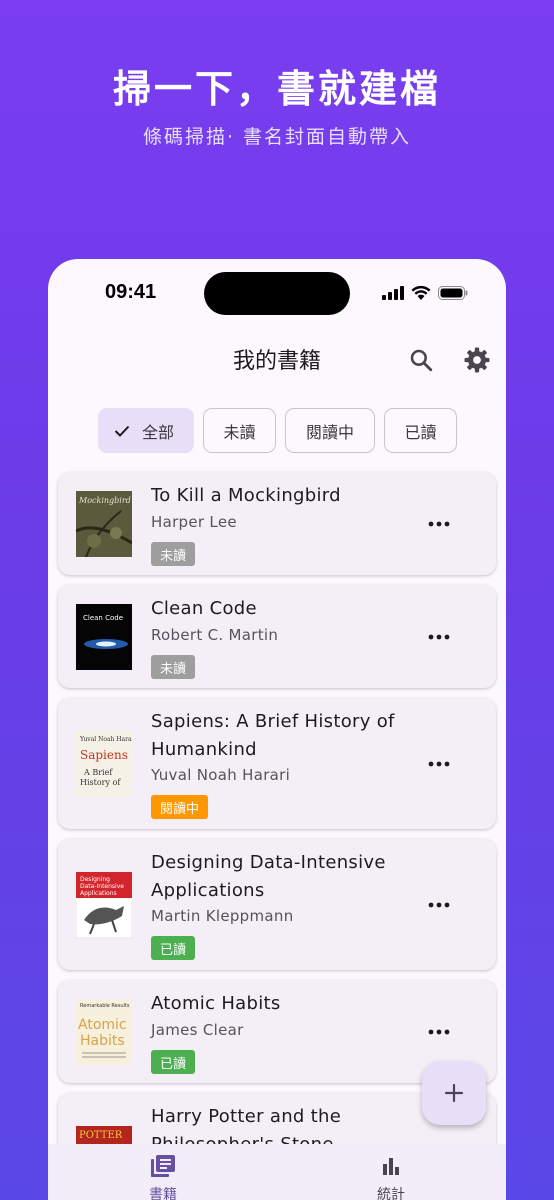 Image resolution: width=554 pixels, height=1200 pixels. What do you see at coordinates (95, 879) in the screenshot?
I see `svg-text: Designing` at bounding box center [95, 879].